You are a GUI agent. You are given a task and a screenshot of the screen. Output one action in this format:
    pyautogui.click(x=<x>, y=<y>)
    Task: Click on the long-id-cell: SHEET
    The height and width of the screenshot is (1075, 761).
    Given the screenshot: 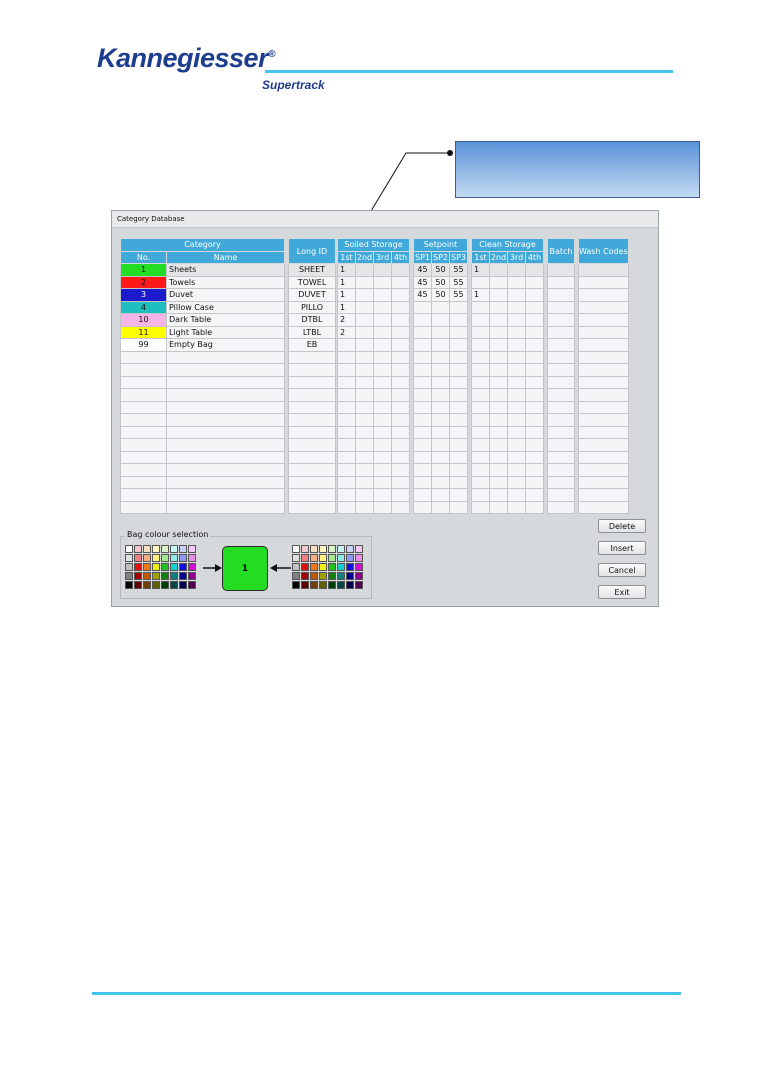 What is the action you would take?
    pyautogui.click(x=312, y=270)
    